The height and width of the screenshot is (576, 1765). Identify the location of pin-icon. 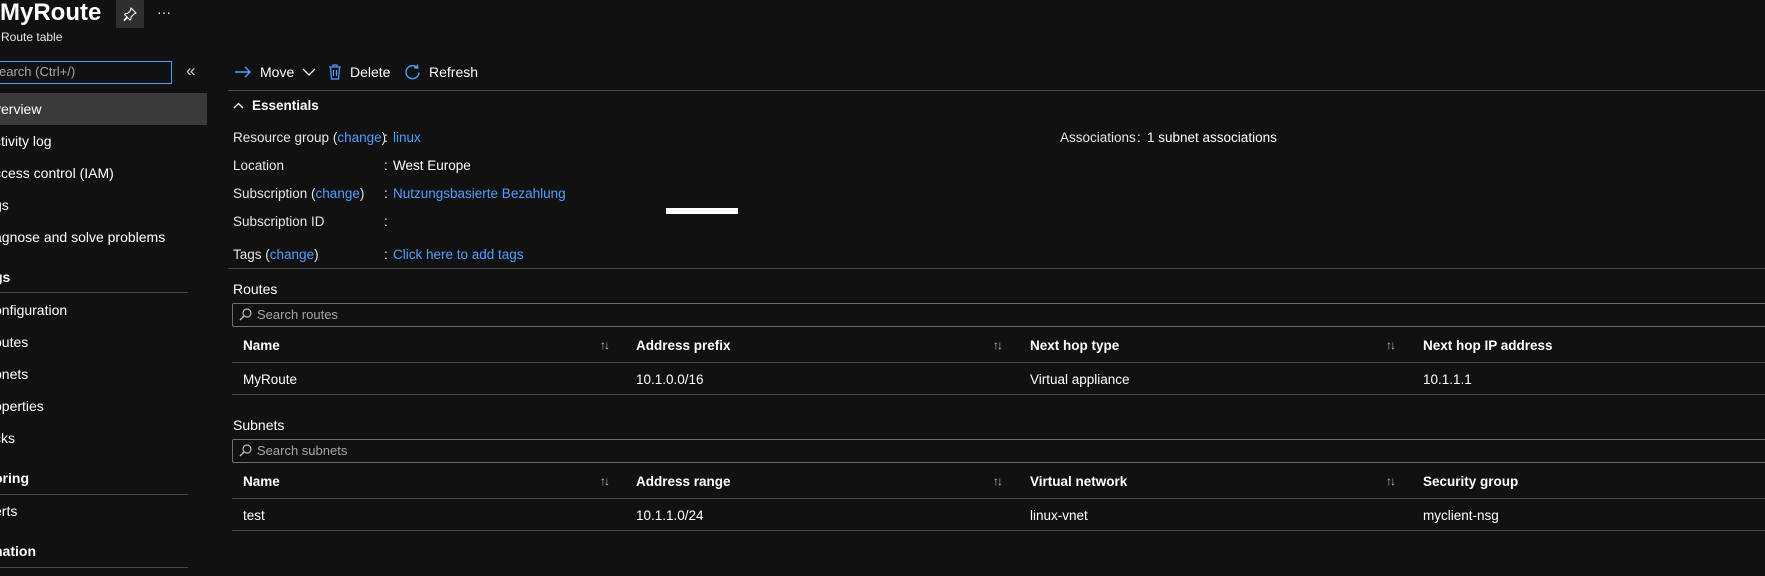
(130, 14).